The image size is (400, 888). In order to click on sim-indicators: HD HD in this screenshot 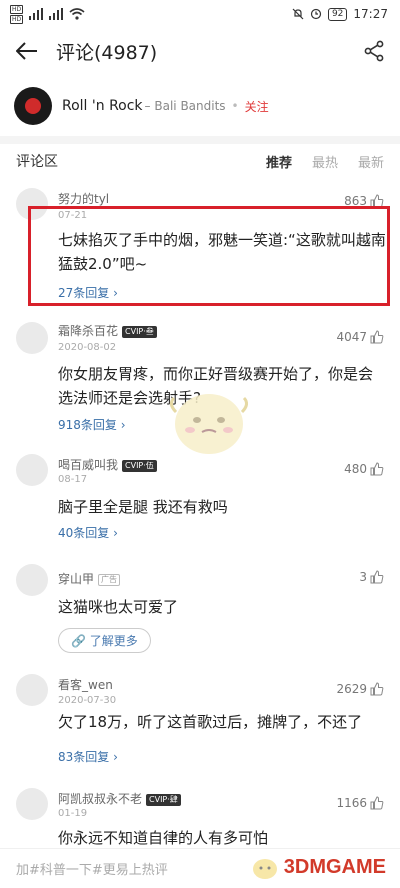, I will do `click(17, 14)`.